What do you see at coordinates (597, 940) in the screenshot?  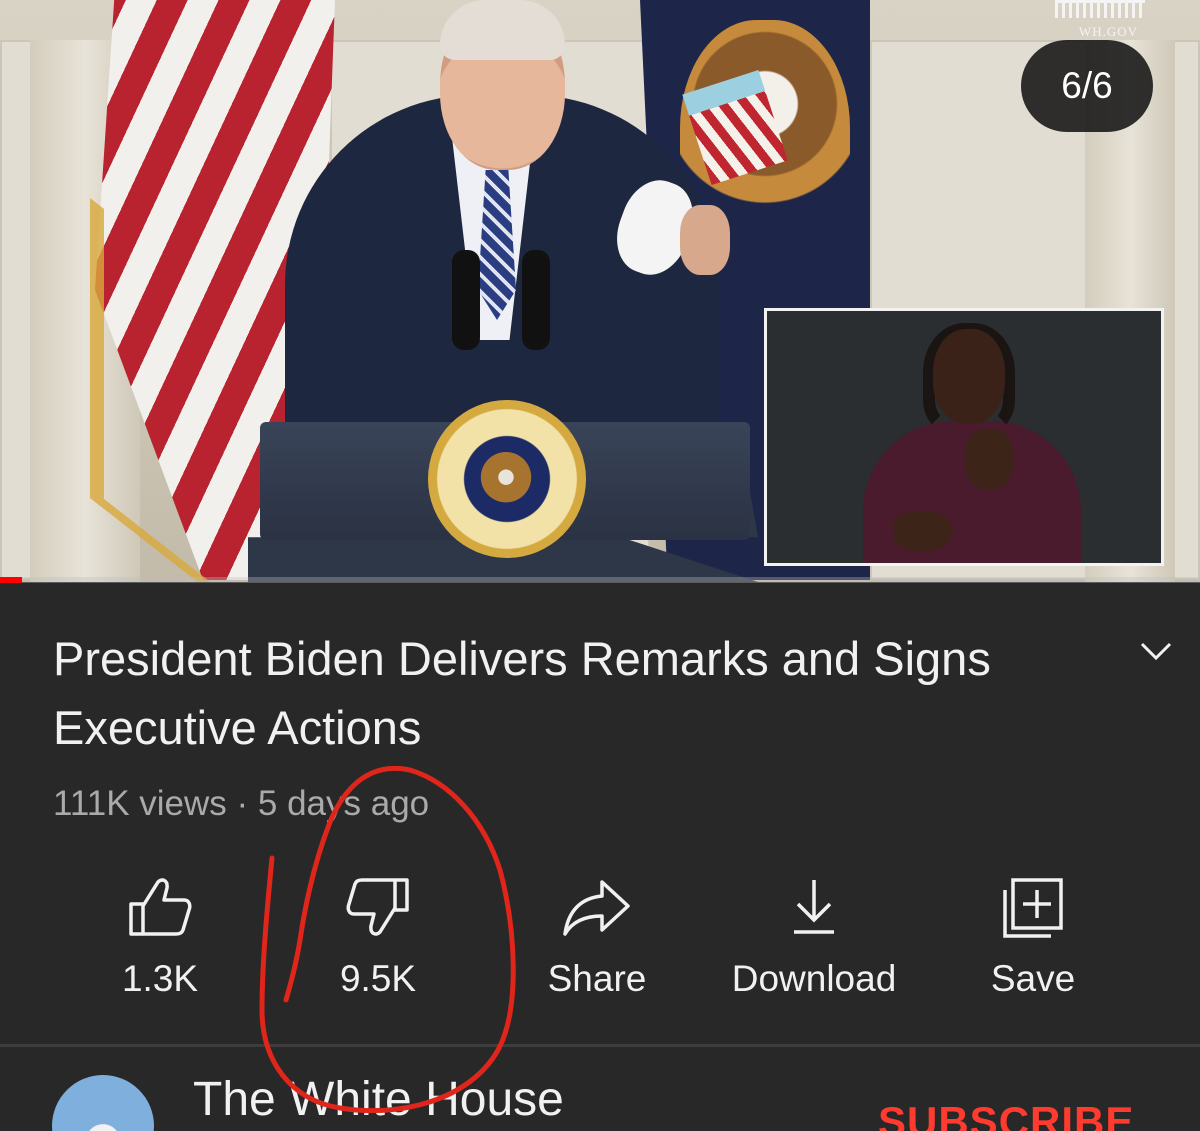 I see `share-button: Share` at bounding box center [597, 940].